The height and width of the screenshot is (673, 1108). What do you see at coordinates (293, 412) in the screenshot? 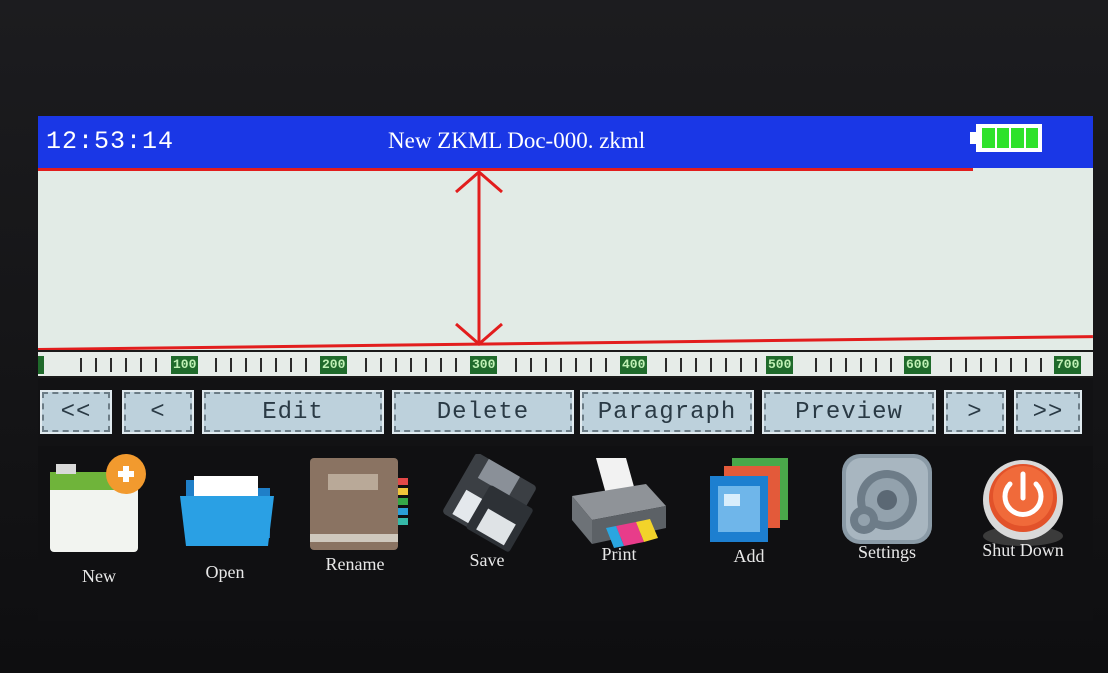
I see `edit-button: Edit` at bounding box center [293, 412].